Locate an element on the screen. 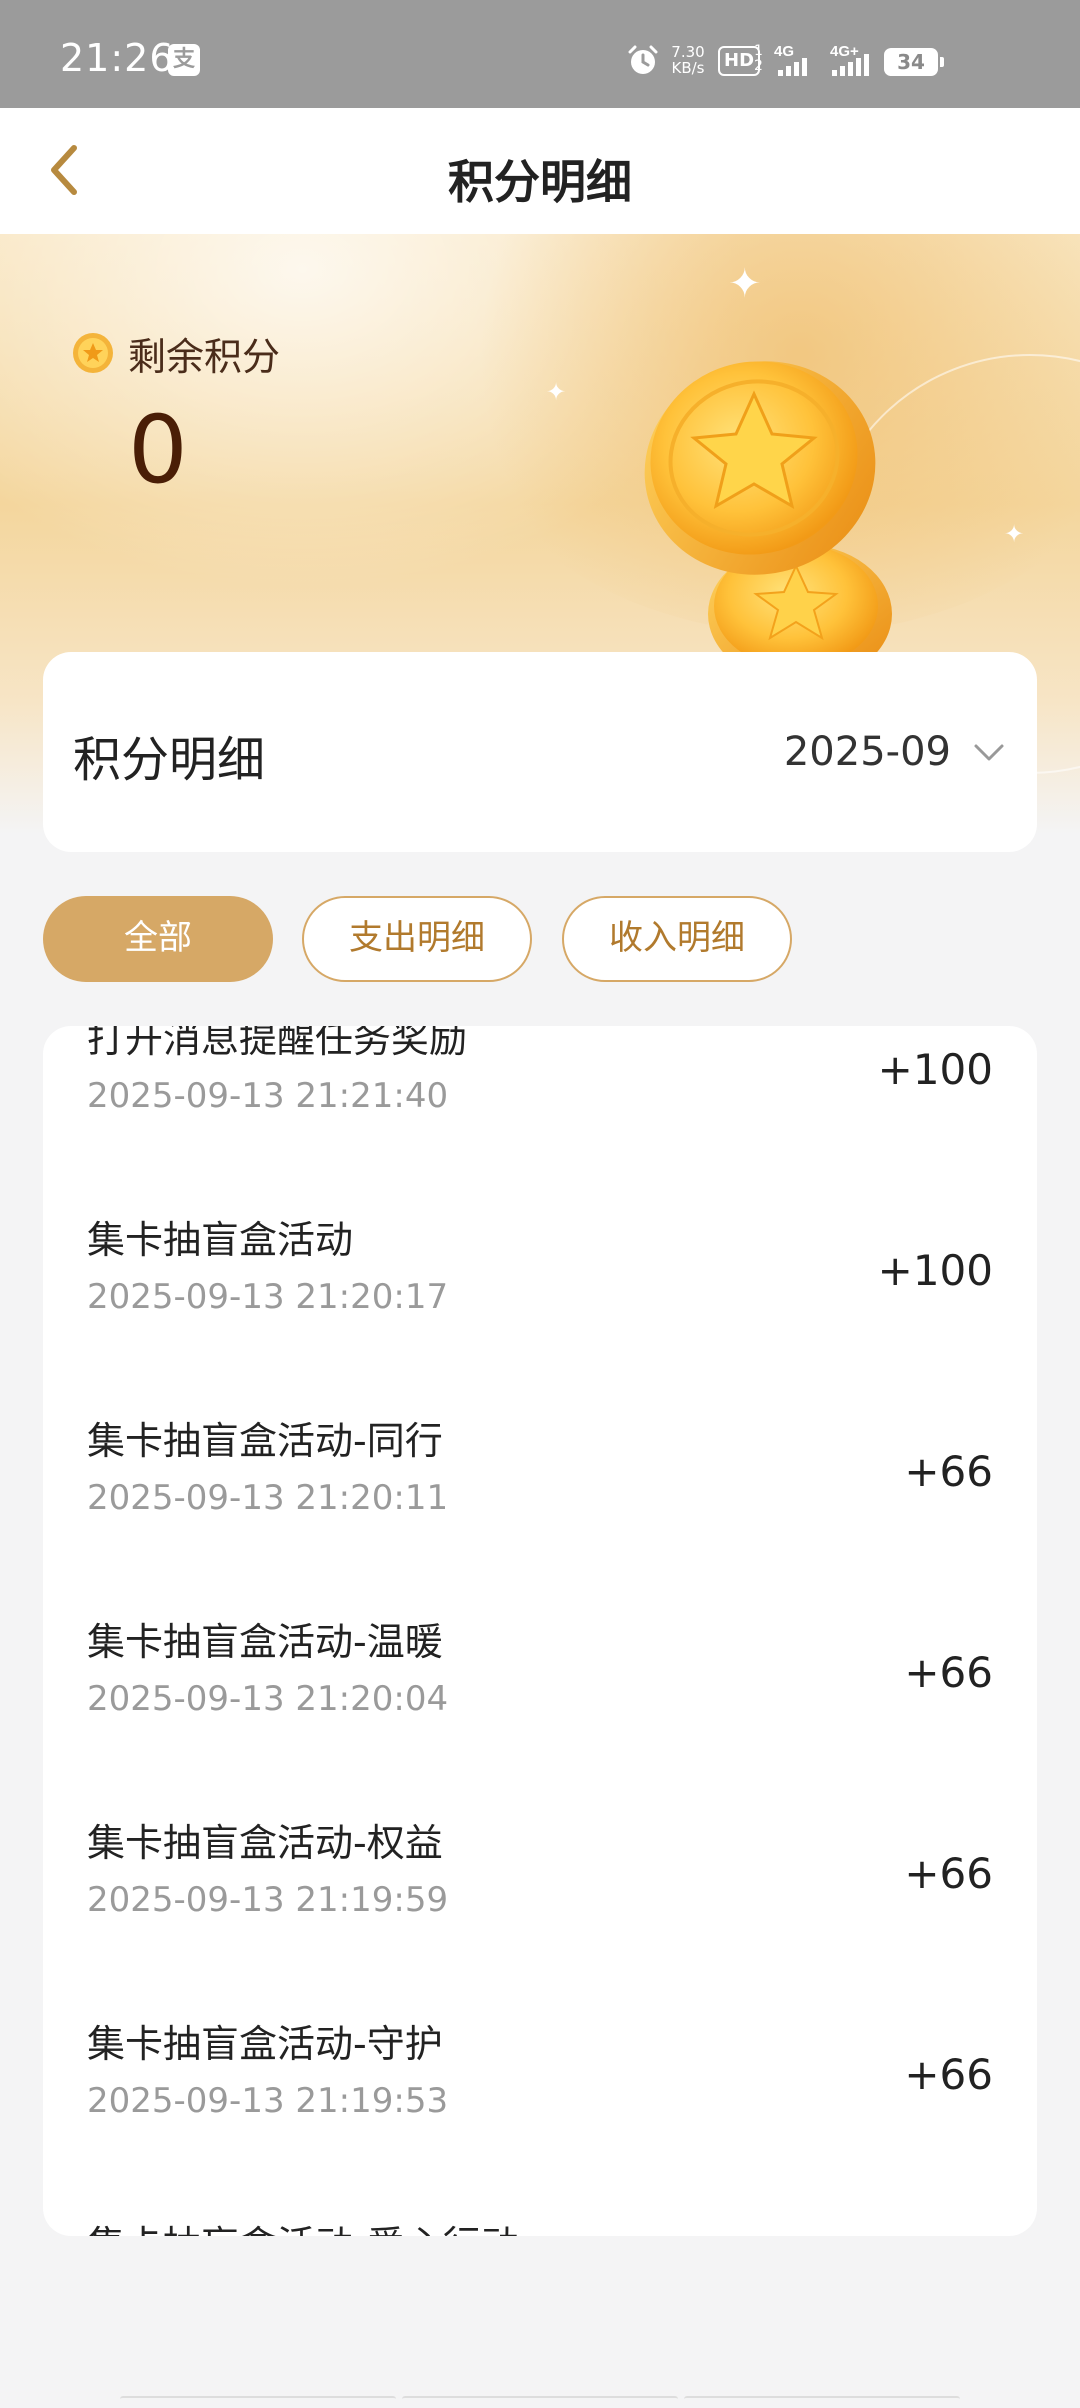 The height and width of the screenshot is (2408, 1080). details-filter-card: 积分明细 2025-09 is located at coordinates (540, 752).